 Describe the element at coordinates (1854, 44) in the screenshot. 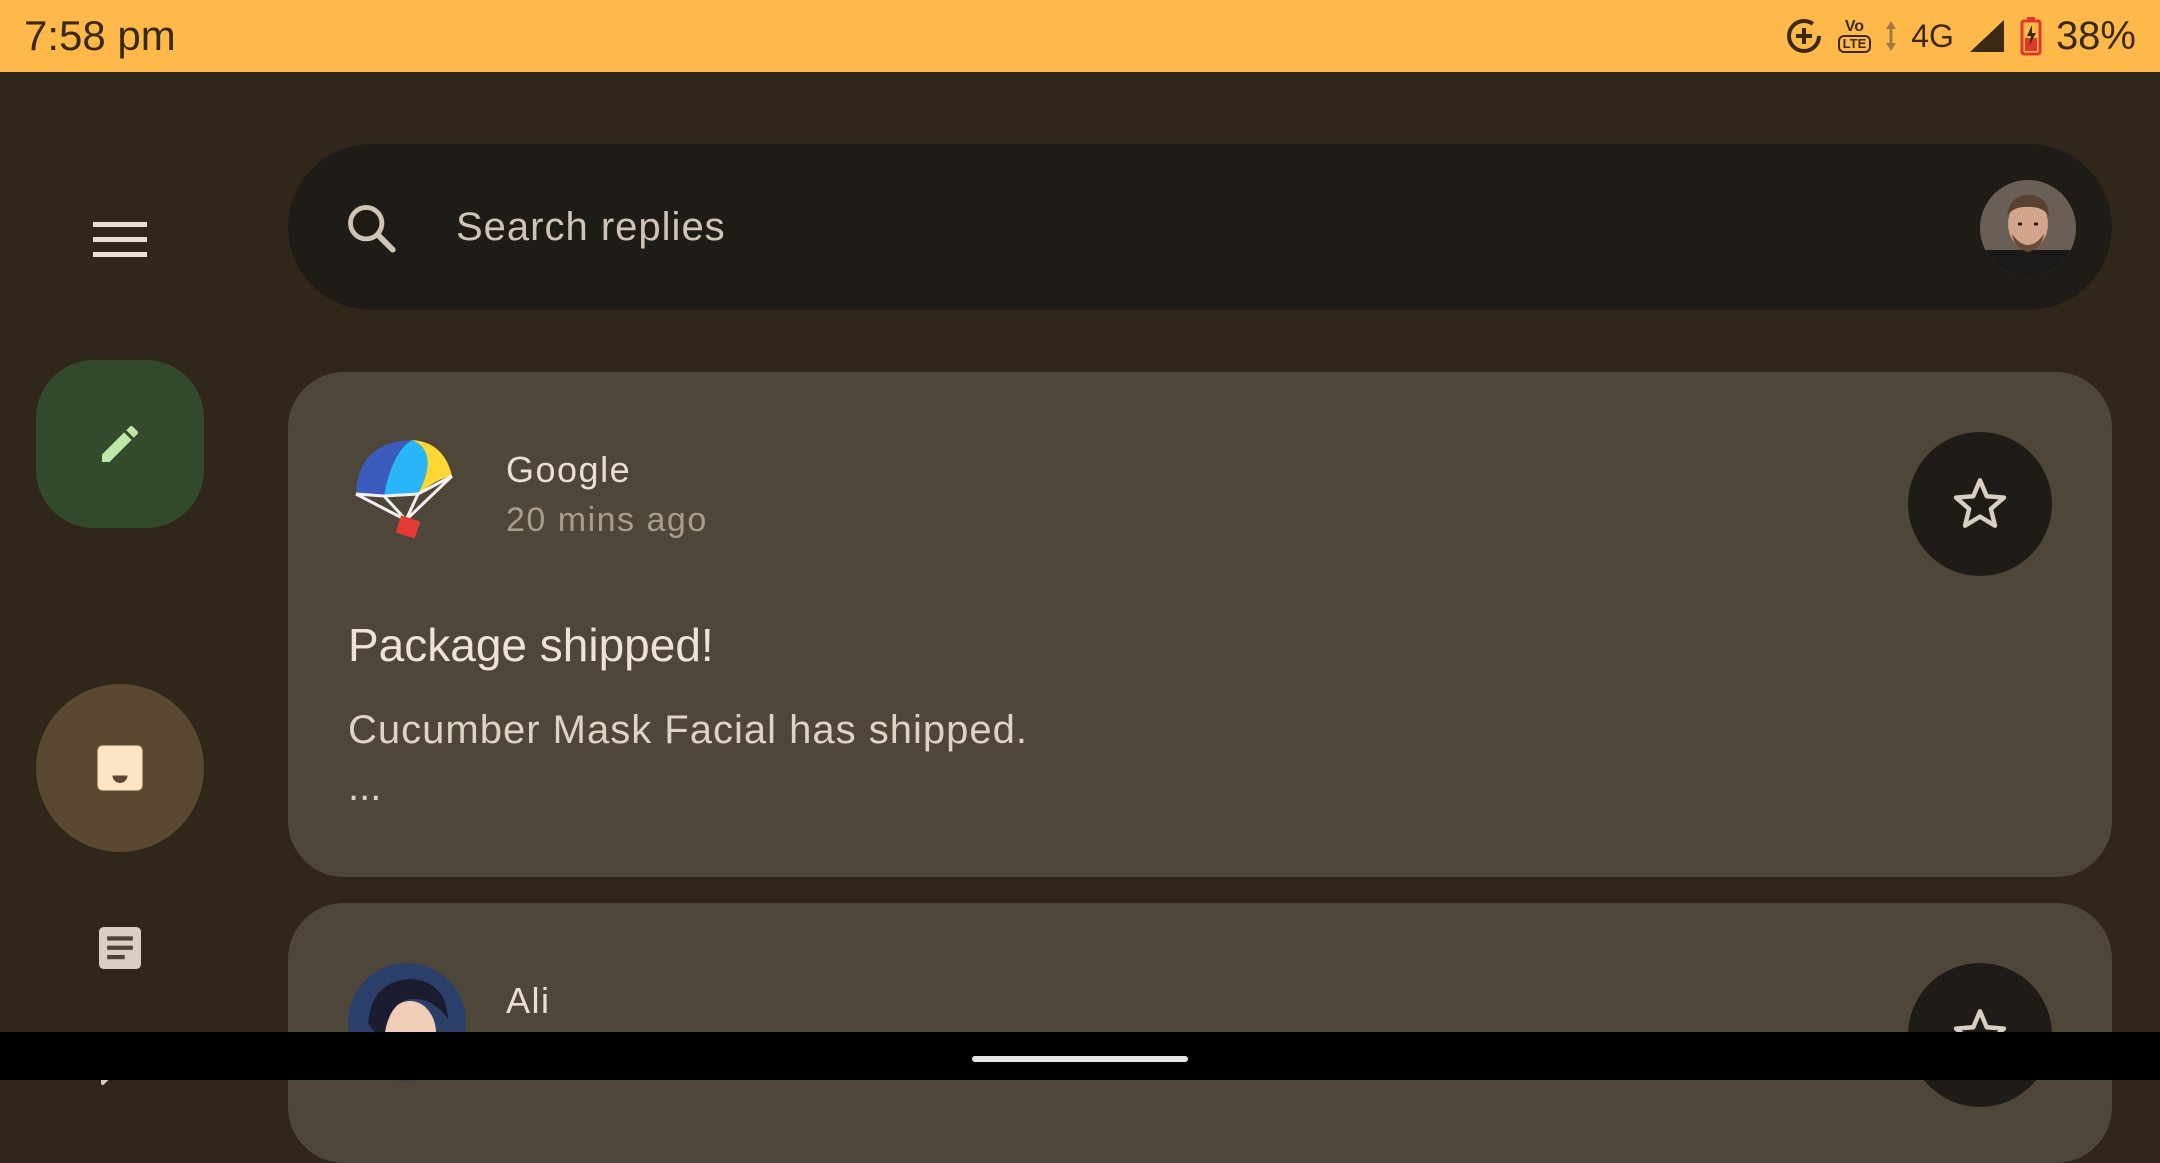

I see `lte-label: LTE` at that location.